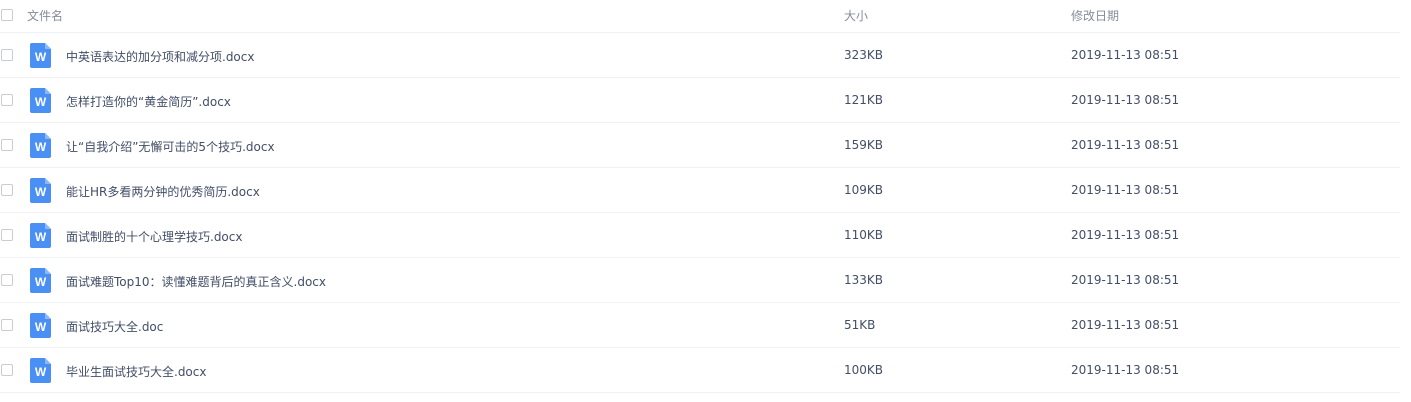 The height and width of the screenshot is (402, 1411). What do you see at coordinates (864, 100) in the screenshot?
I see `file-size: 121KB` at bounding box center [864, 100].